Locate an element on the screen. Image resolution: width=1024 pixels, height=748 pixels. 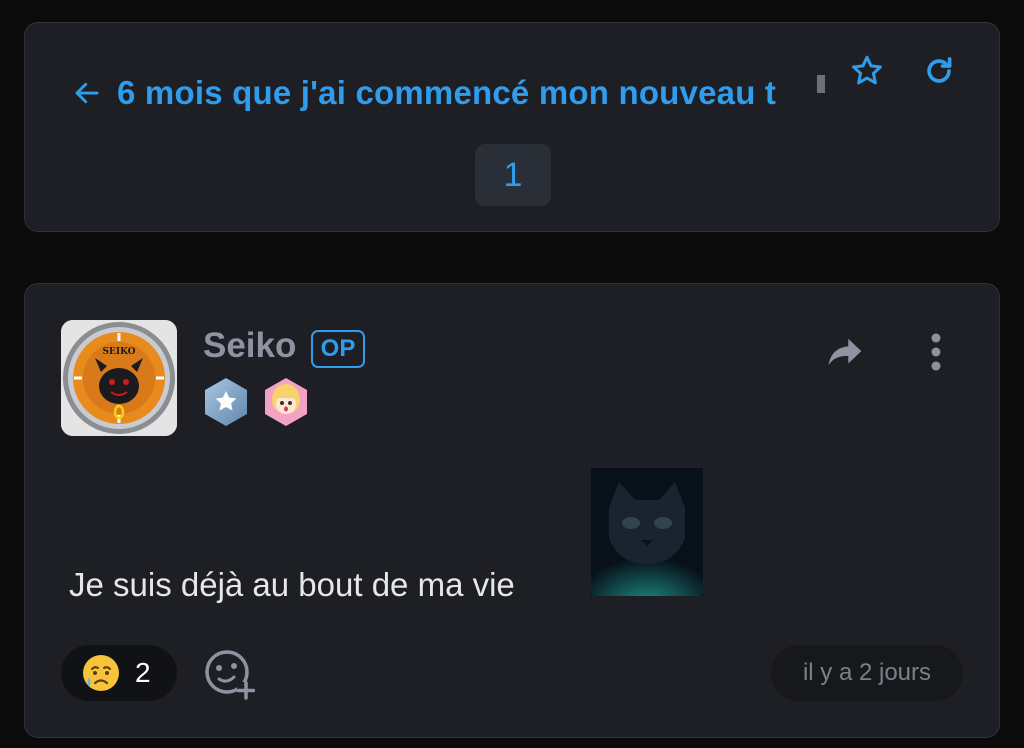
share-button is located at coordinates (845, 352).